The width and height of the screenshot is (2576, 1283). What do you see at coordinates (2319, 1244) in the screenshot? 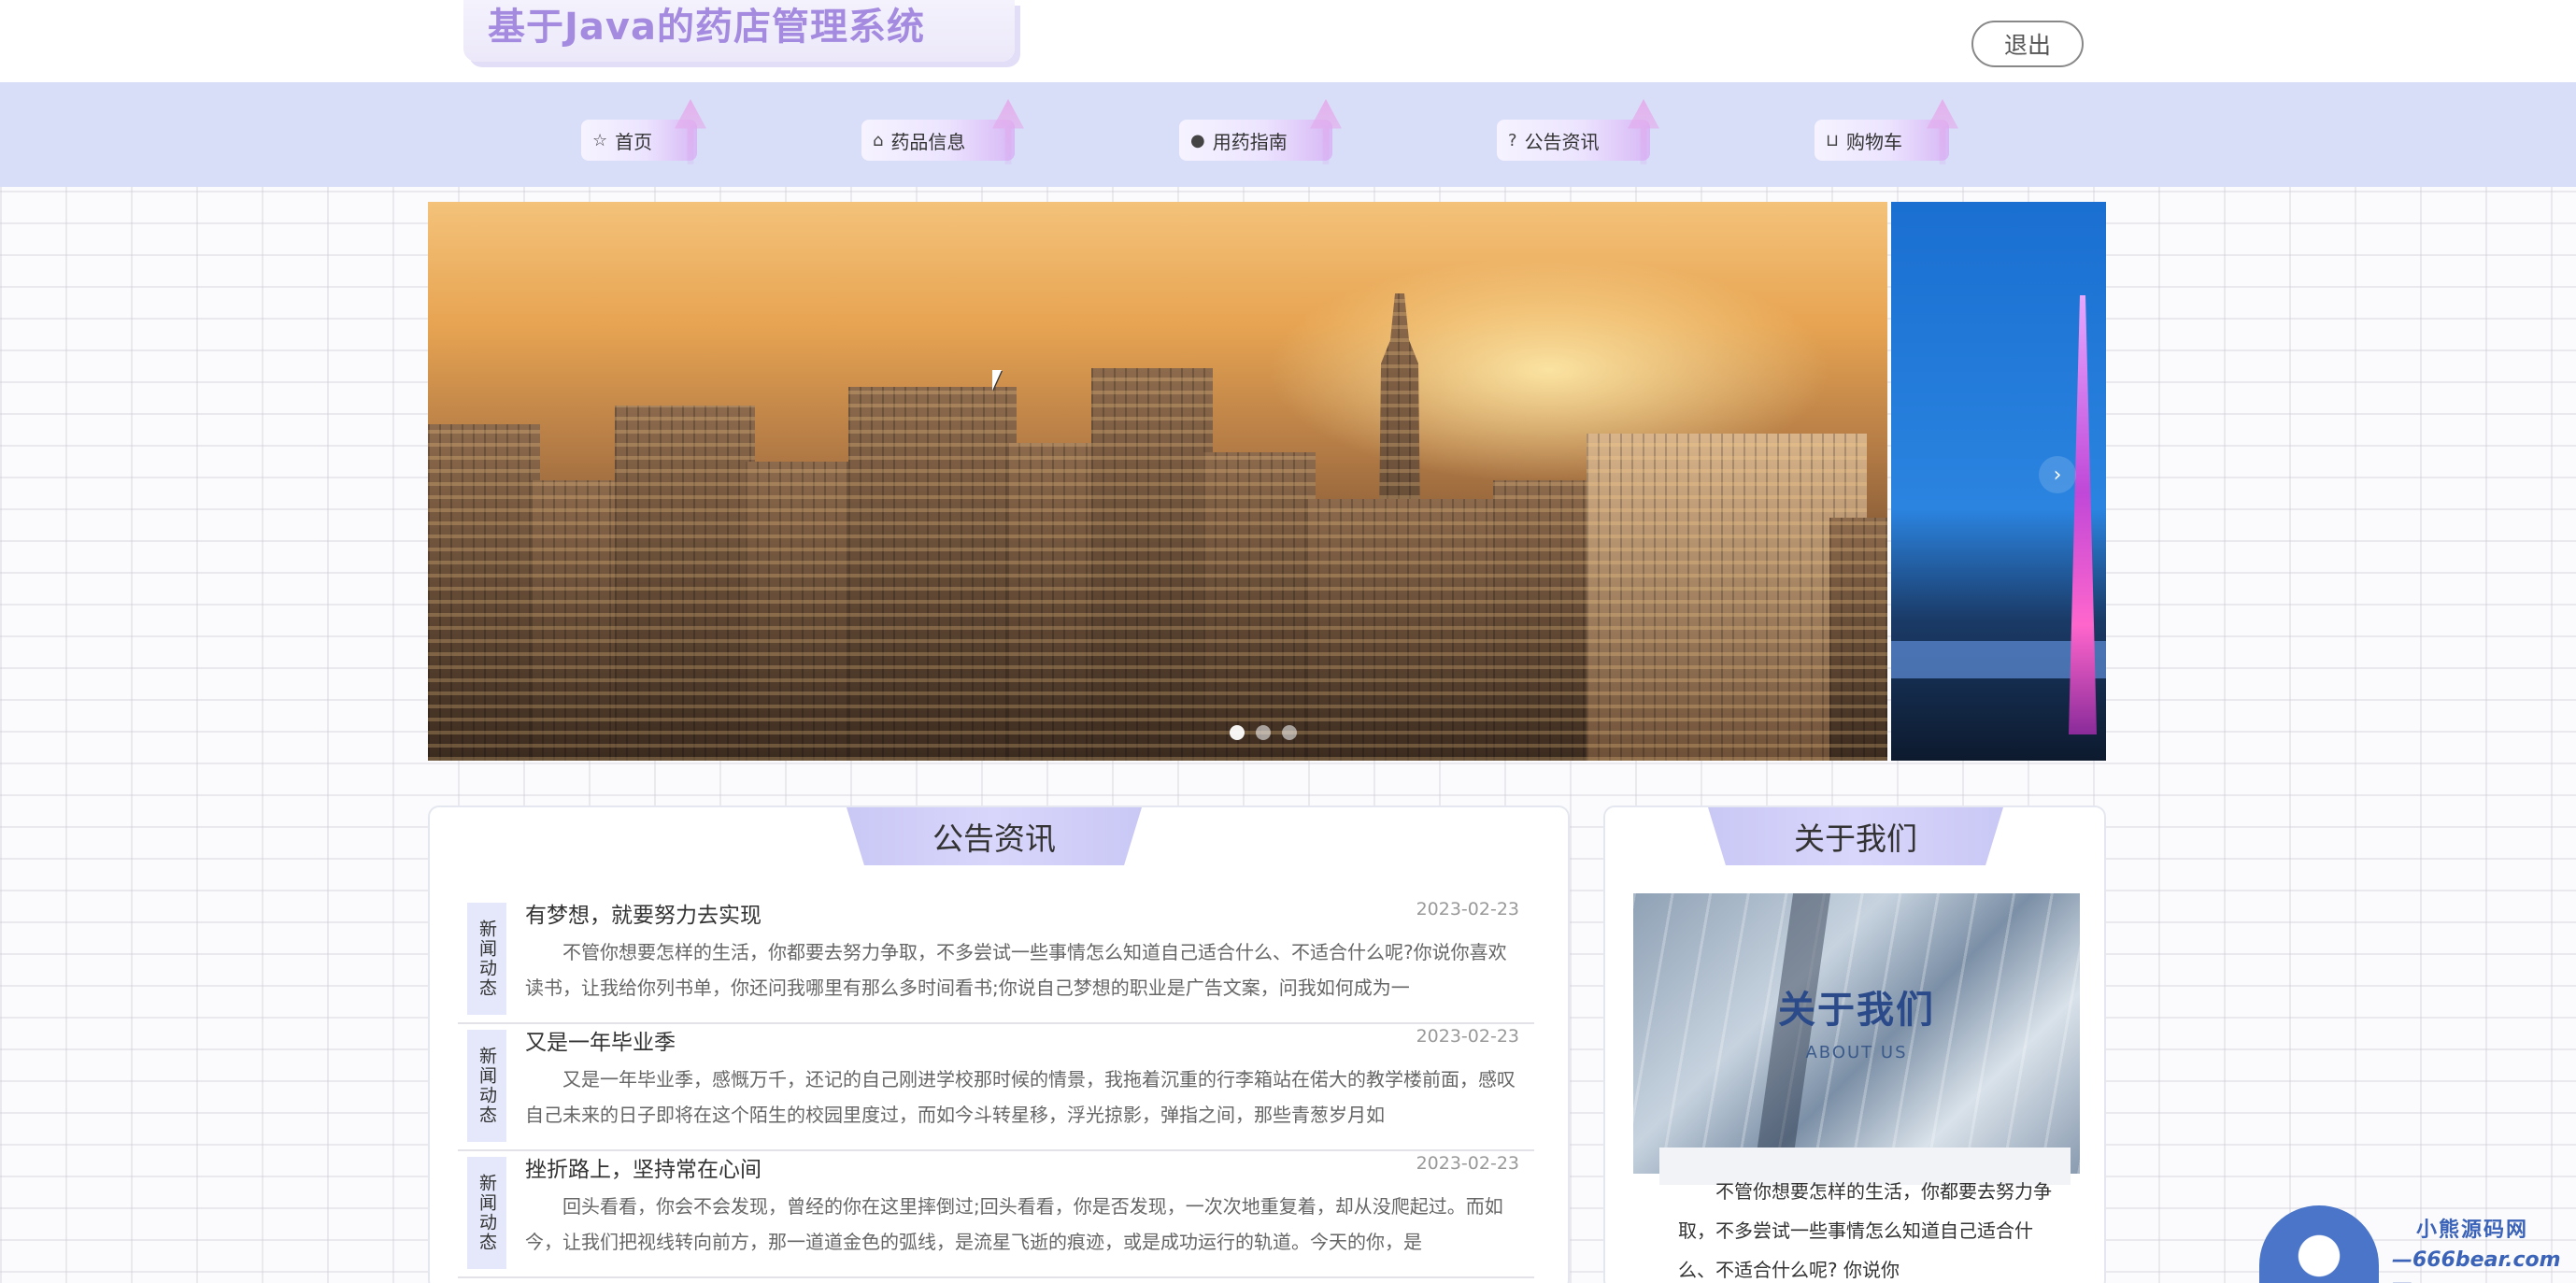
I see `bear-logo-icon` at bounding box center [2319, 1244].